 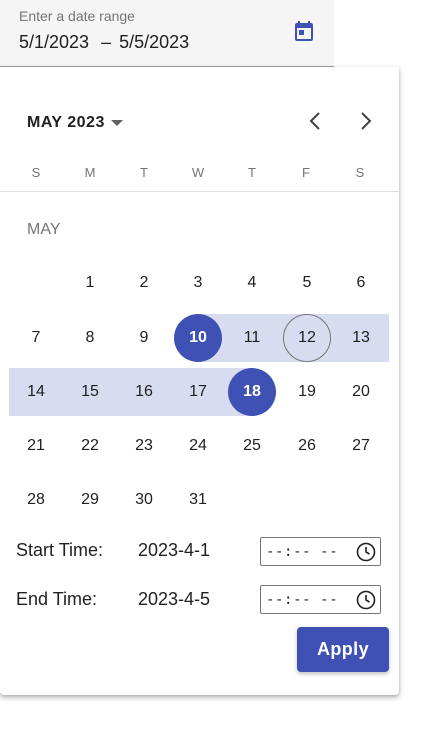 I want to click on calendar-day: 5, so click(x=307, y=283).